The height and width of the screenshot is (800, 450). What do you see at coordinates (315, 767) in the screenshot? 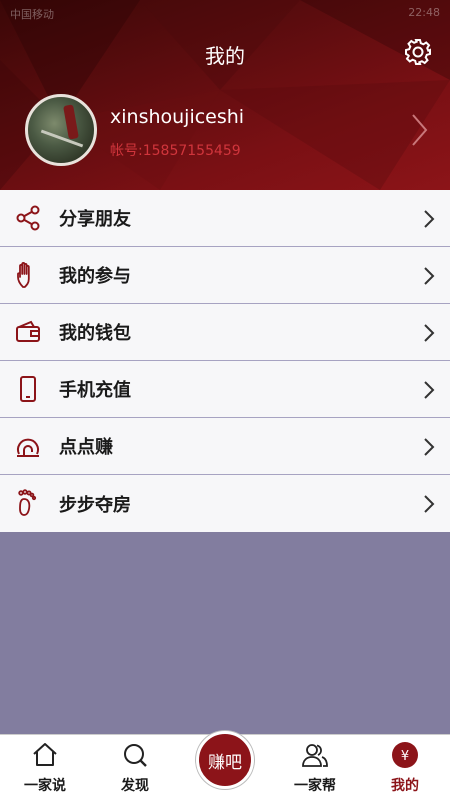
I see `tab-yijiabang: 一家帮` at bounding box center [315, 767].